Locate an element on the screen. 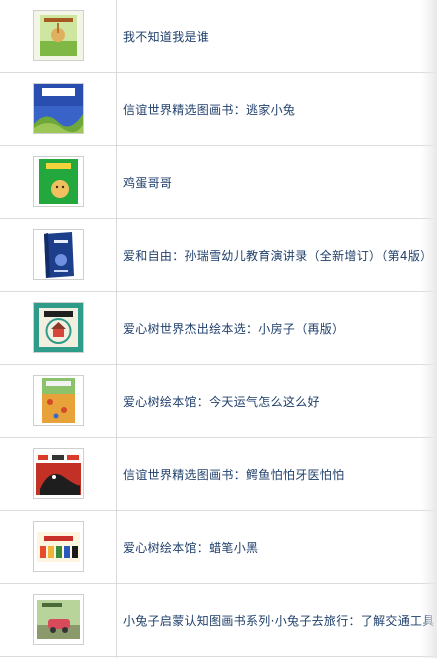 The height and width of the screenshot is (658, 437). book-row: 爱心树世界杰出绘本选：小房子（再版） is located at coordinates (218, 328).